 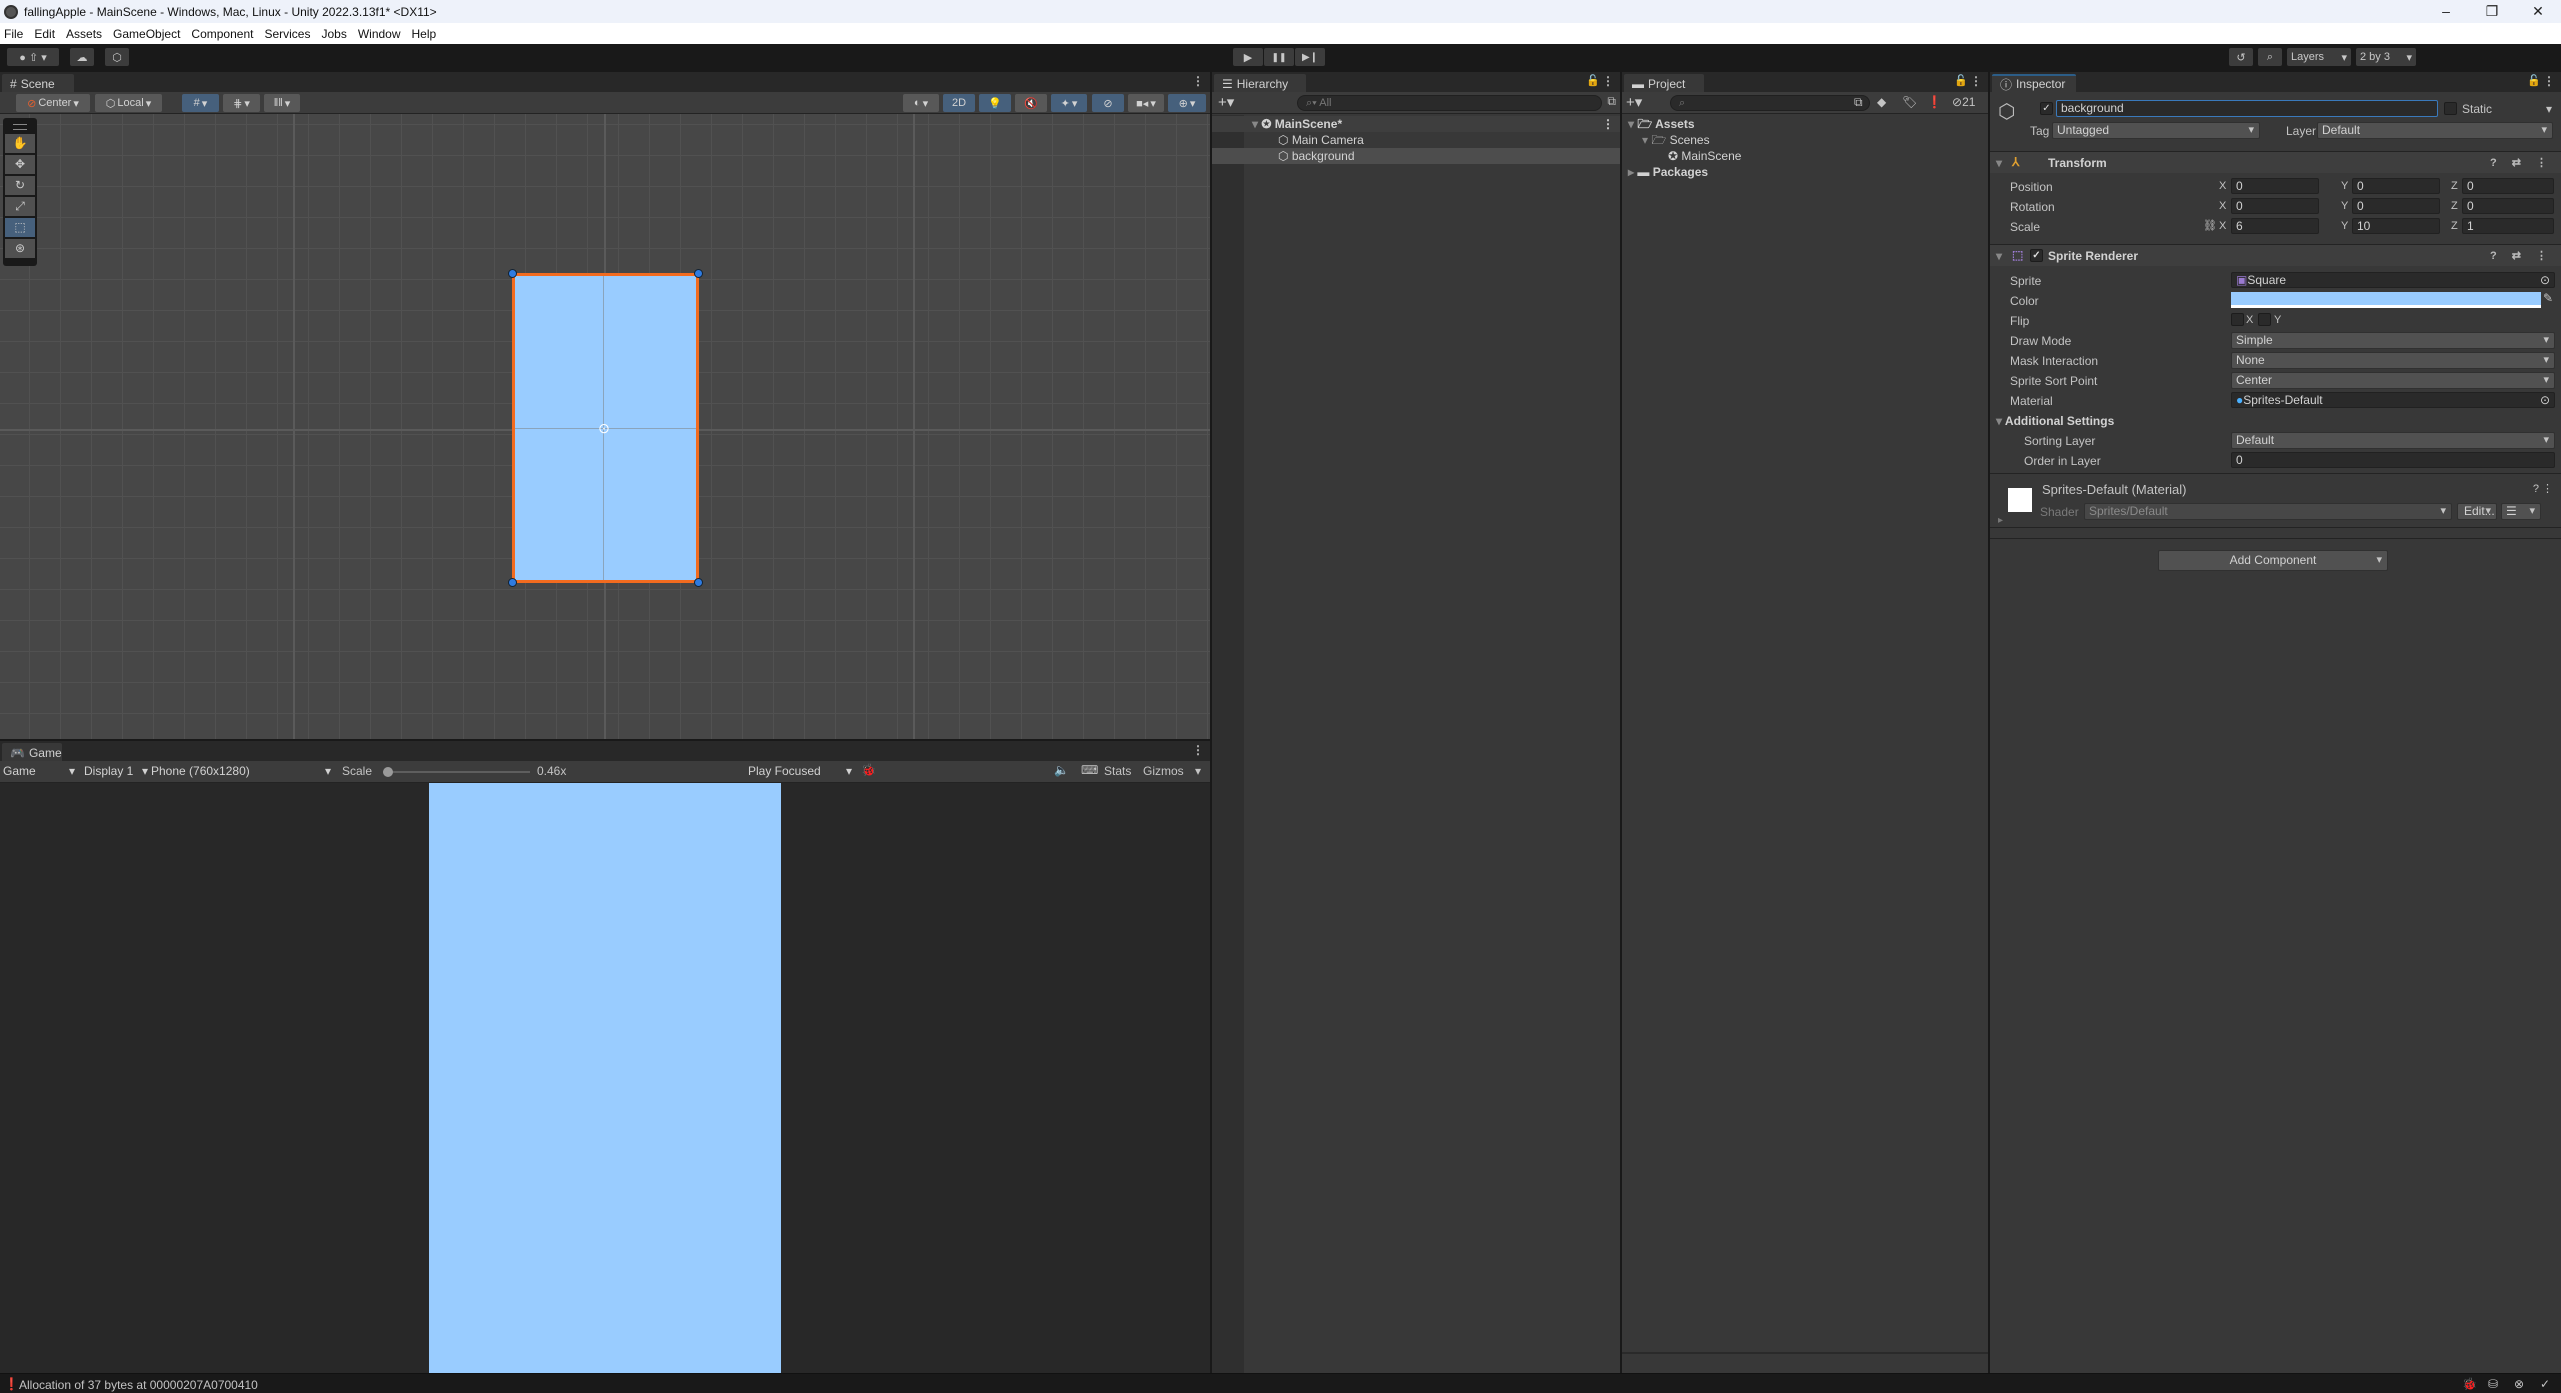 What do you see at coordinates (1416, 140) in the screenshot?
I see `hierarchy-item-main-camera: ⬡ Main Camera` at bounding box center [1416, 140].